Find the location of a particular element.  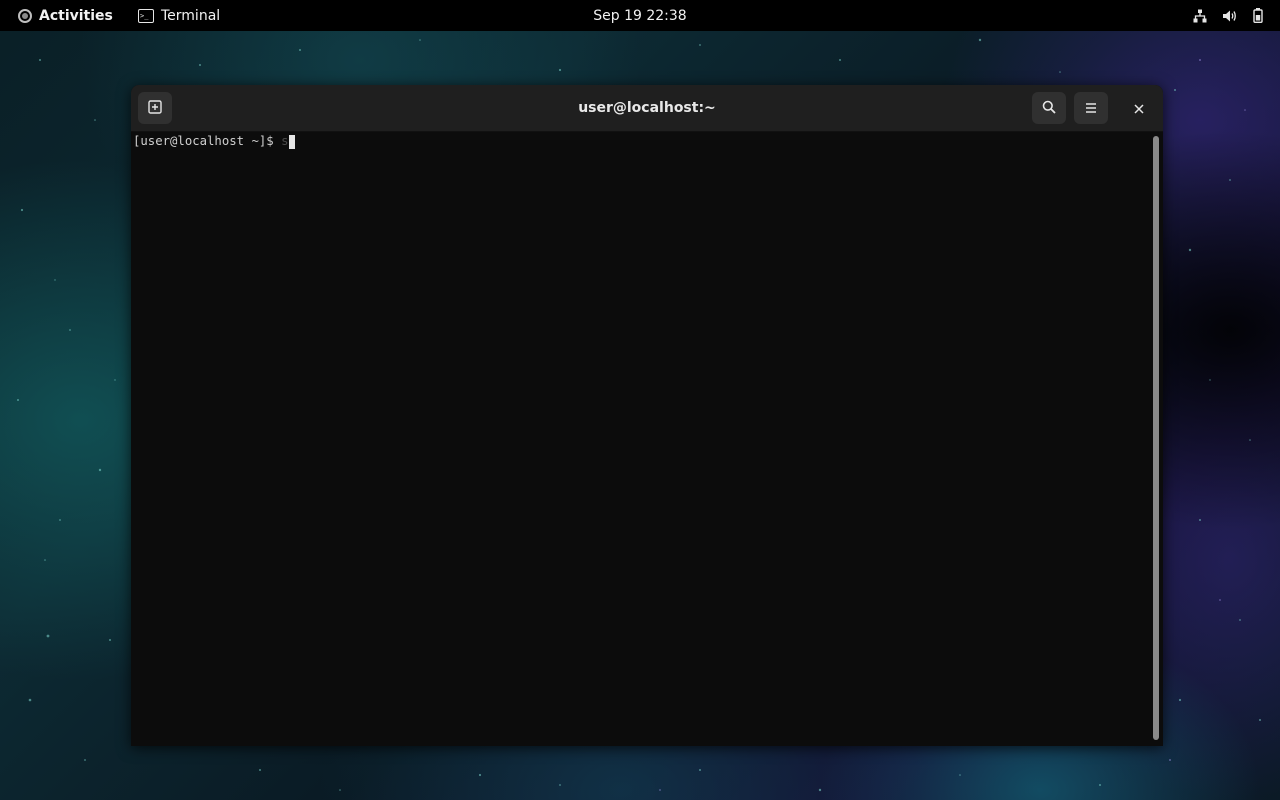

close-icon is located at coordinates (1139, 108).